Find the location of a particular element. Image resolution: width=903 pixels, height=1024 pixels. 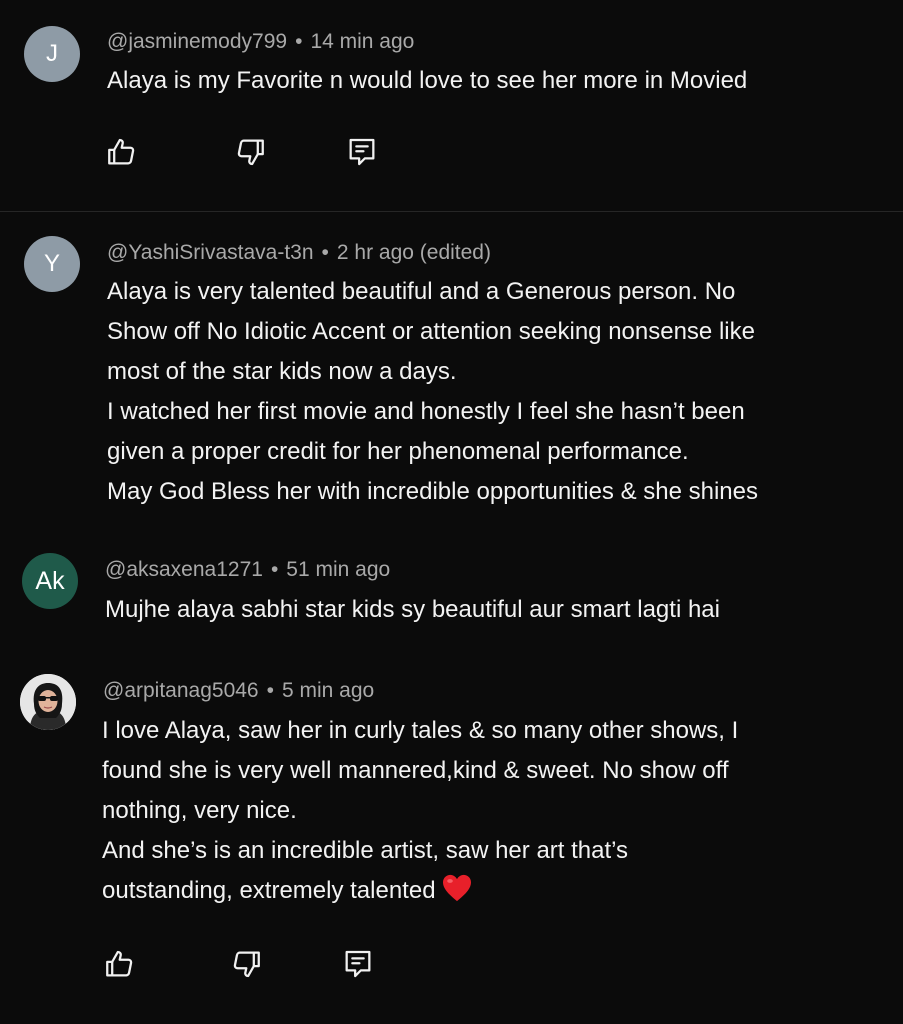

red-heart-emoji is located at coordinates (456, 888).